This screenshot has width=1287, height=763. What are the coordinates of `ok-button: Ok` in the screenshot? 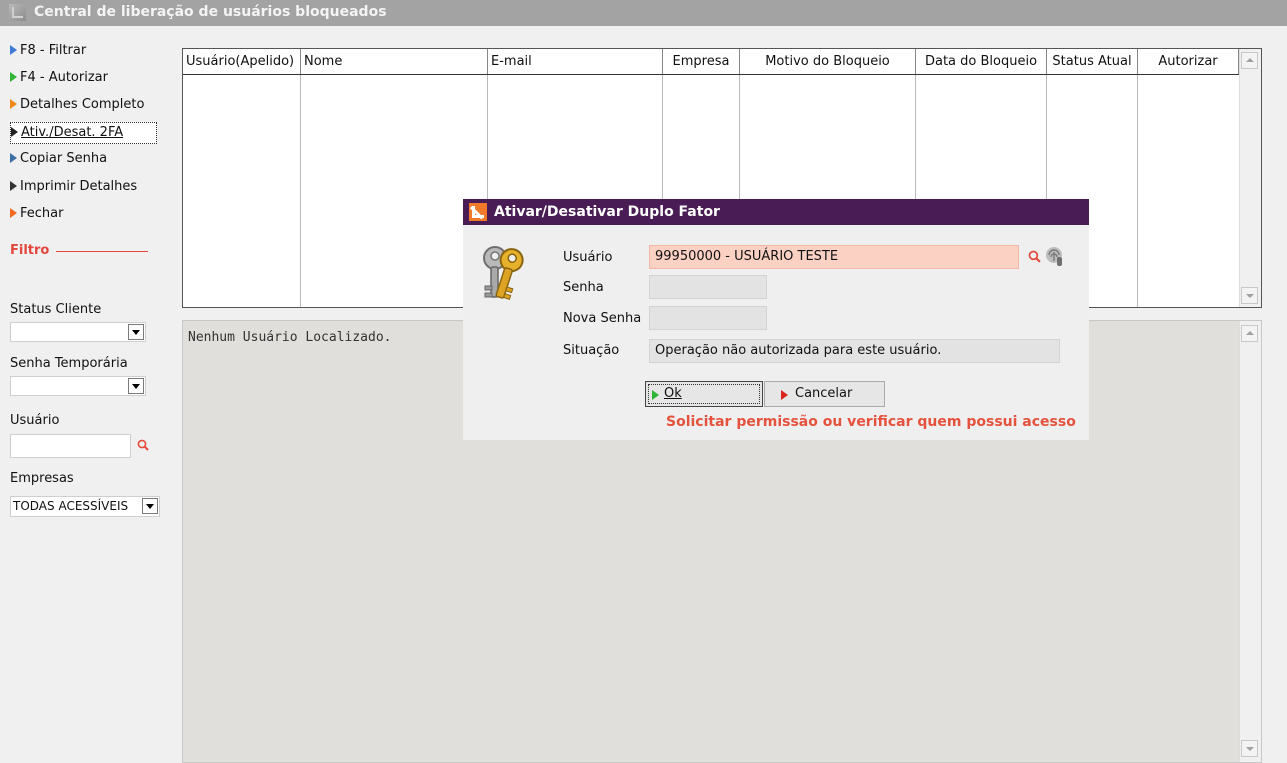 It's located at (704, 394).